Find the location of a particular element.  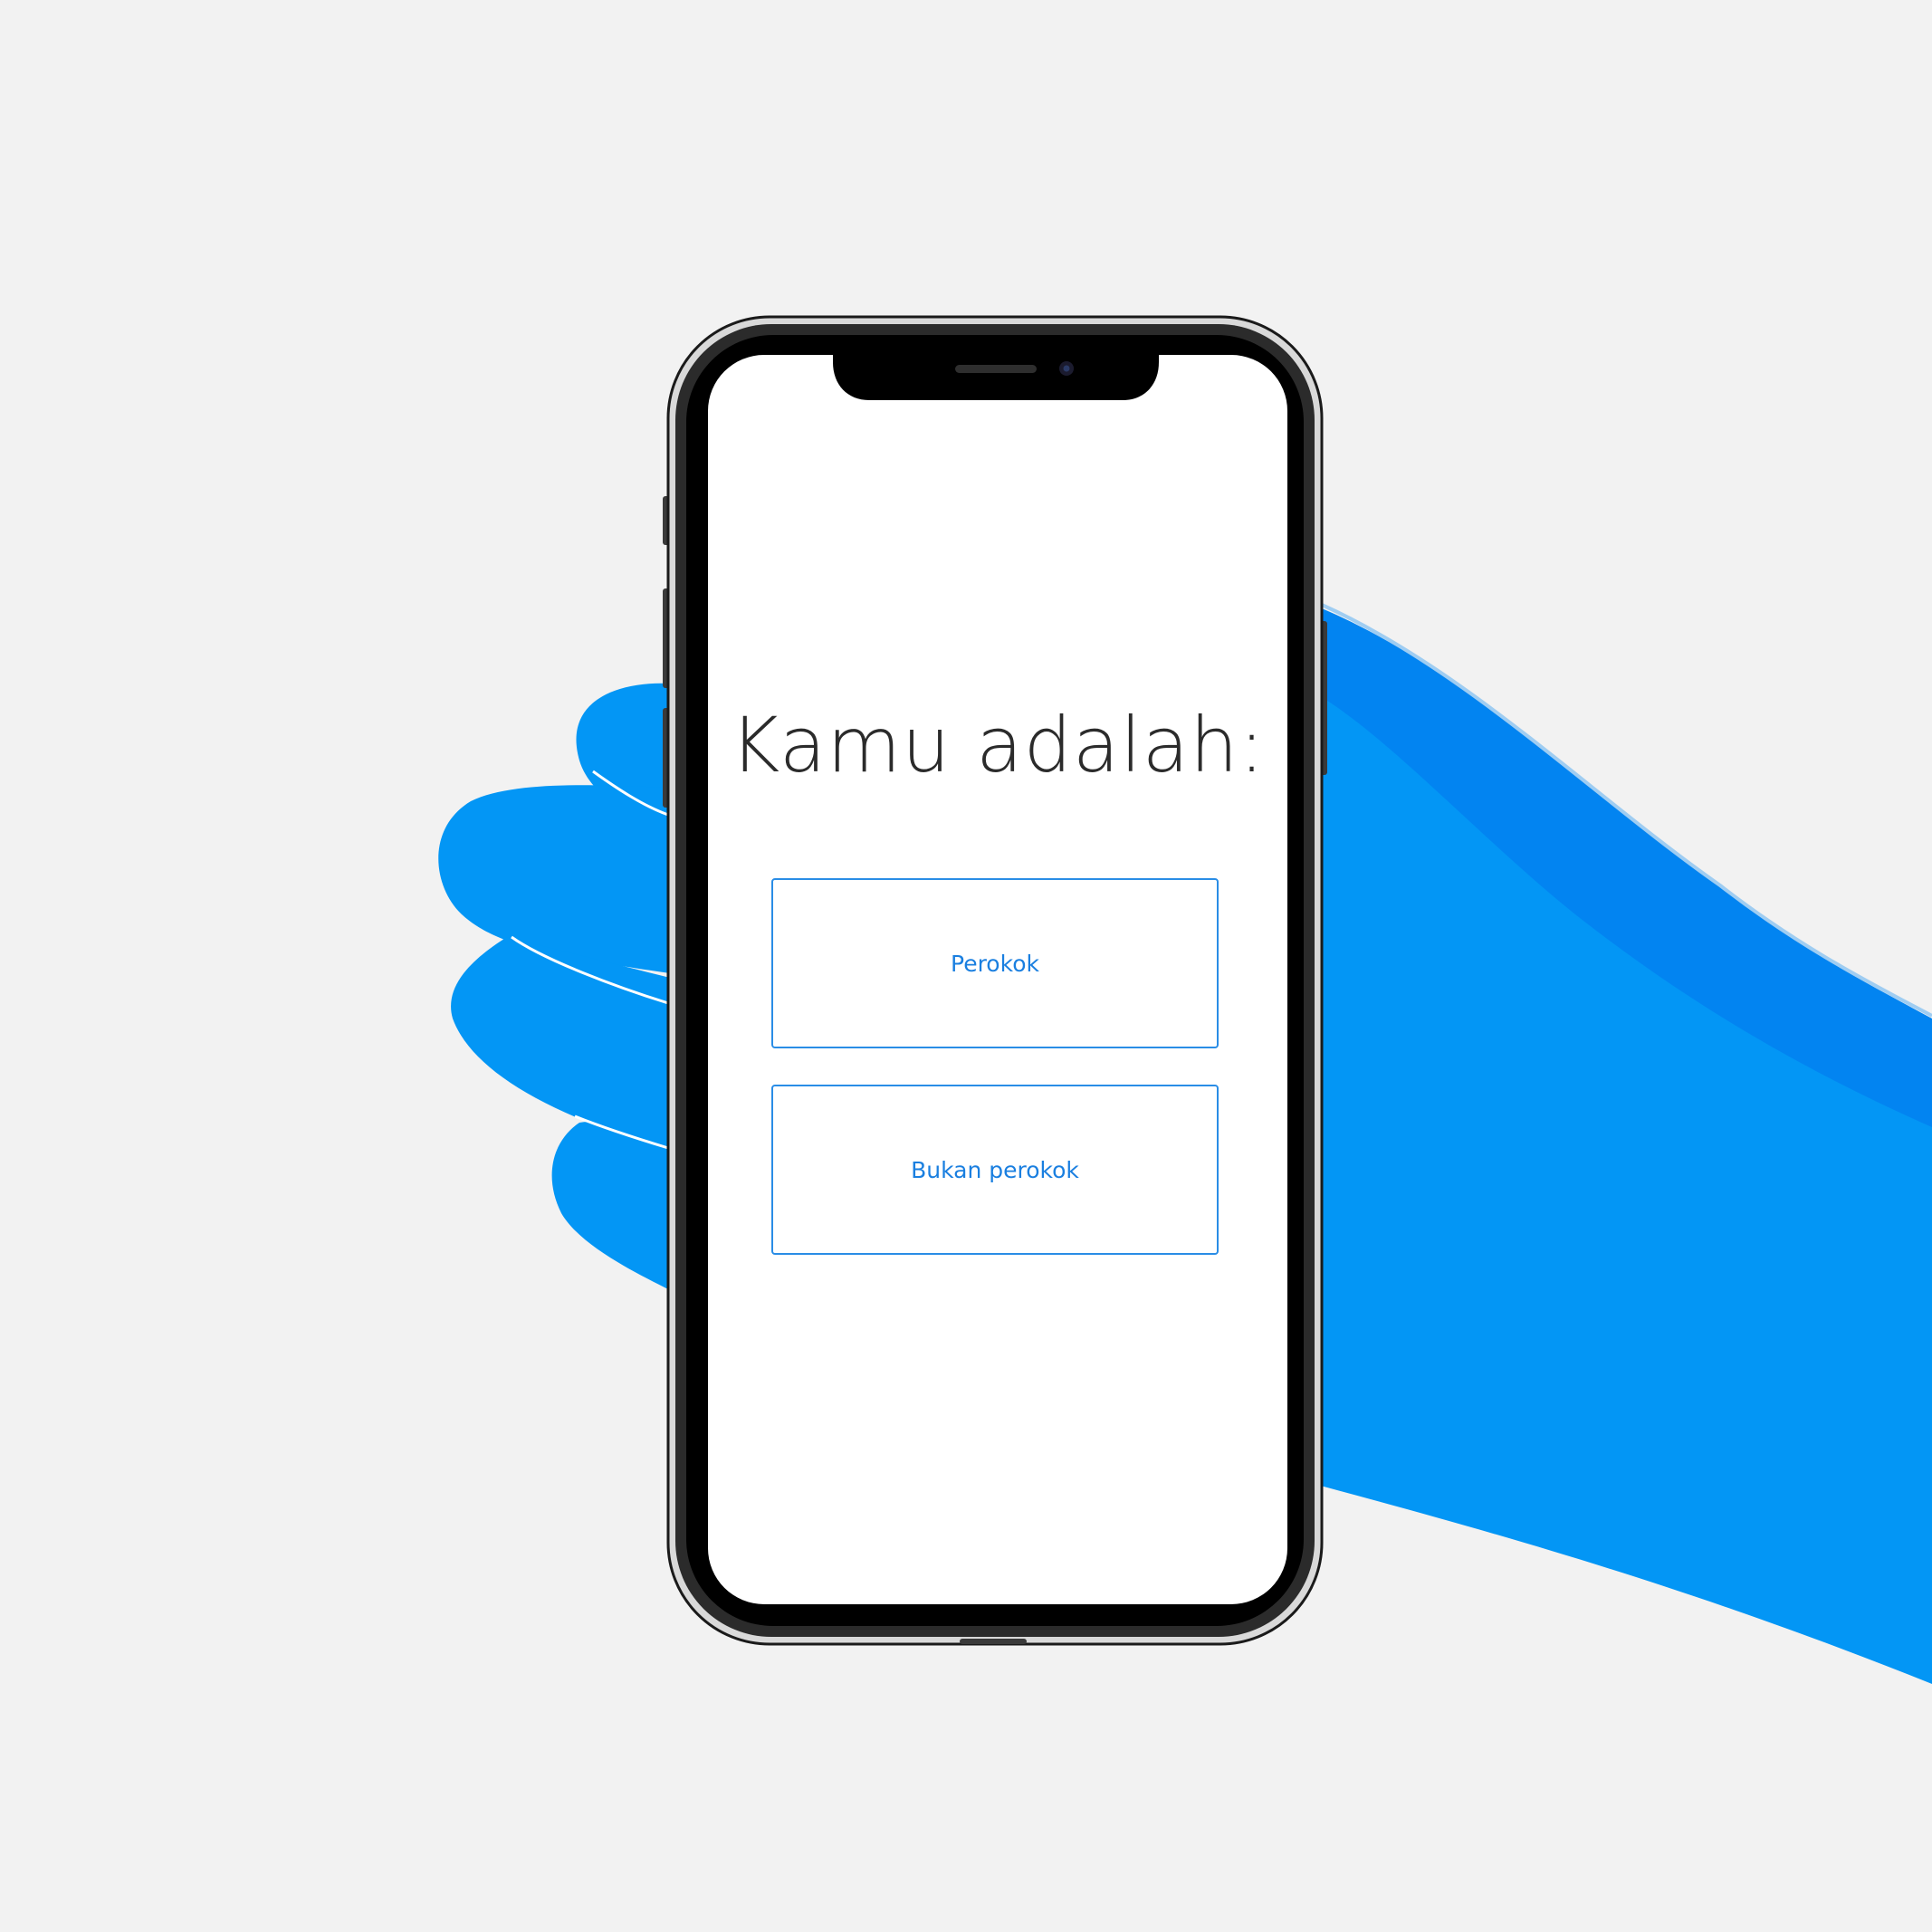

lightning-port is located at coordinates (994, 1641).